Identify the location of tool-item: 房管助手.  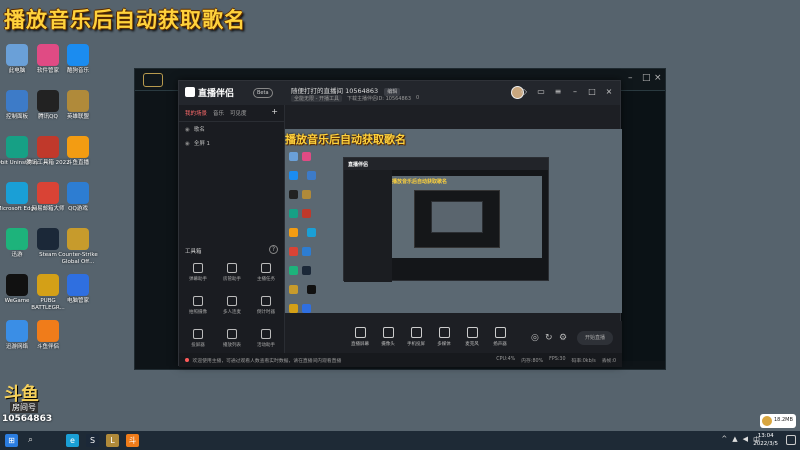
(232, 272).